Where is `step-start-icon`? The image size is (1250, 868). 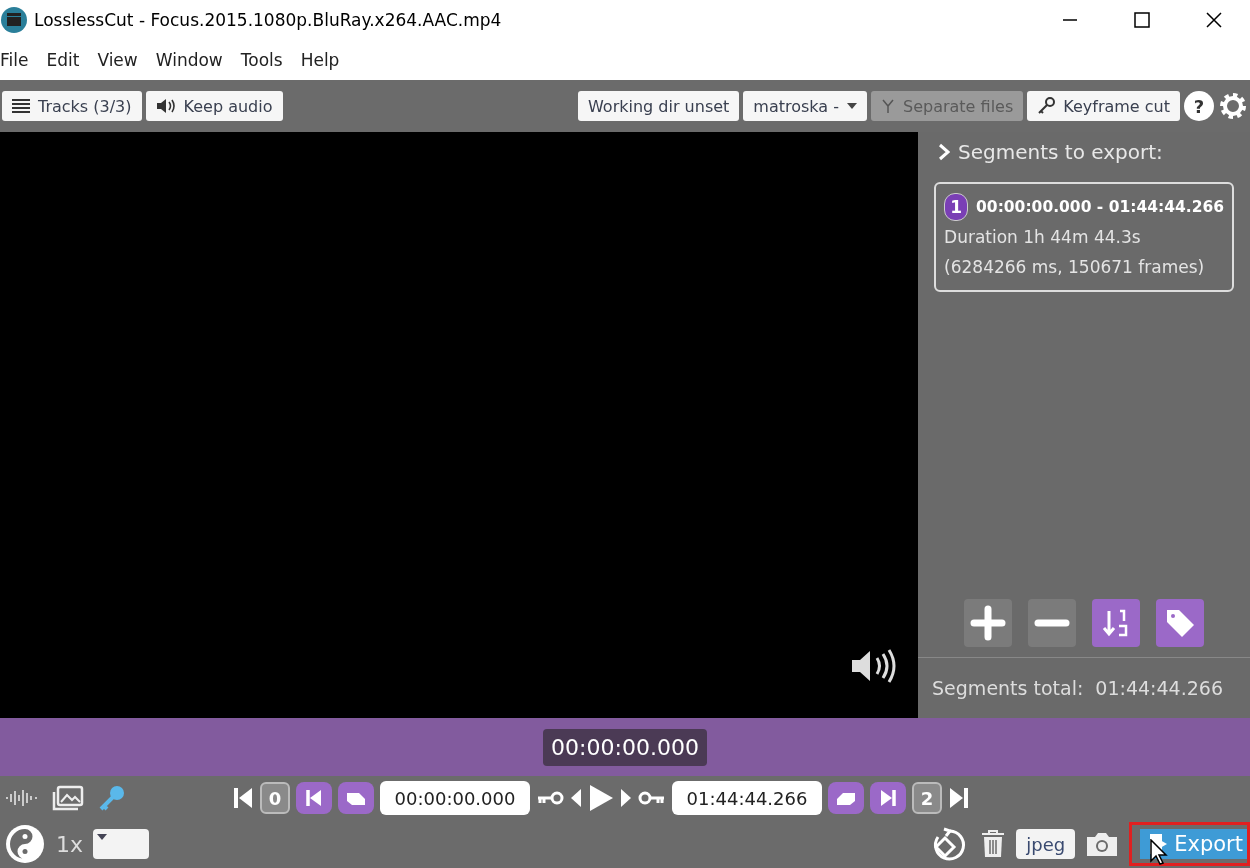 step-start-icon is located at coordinates (314, 798).